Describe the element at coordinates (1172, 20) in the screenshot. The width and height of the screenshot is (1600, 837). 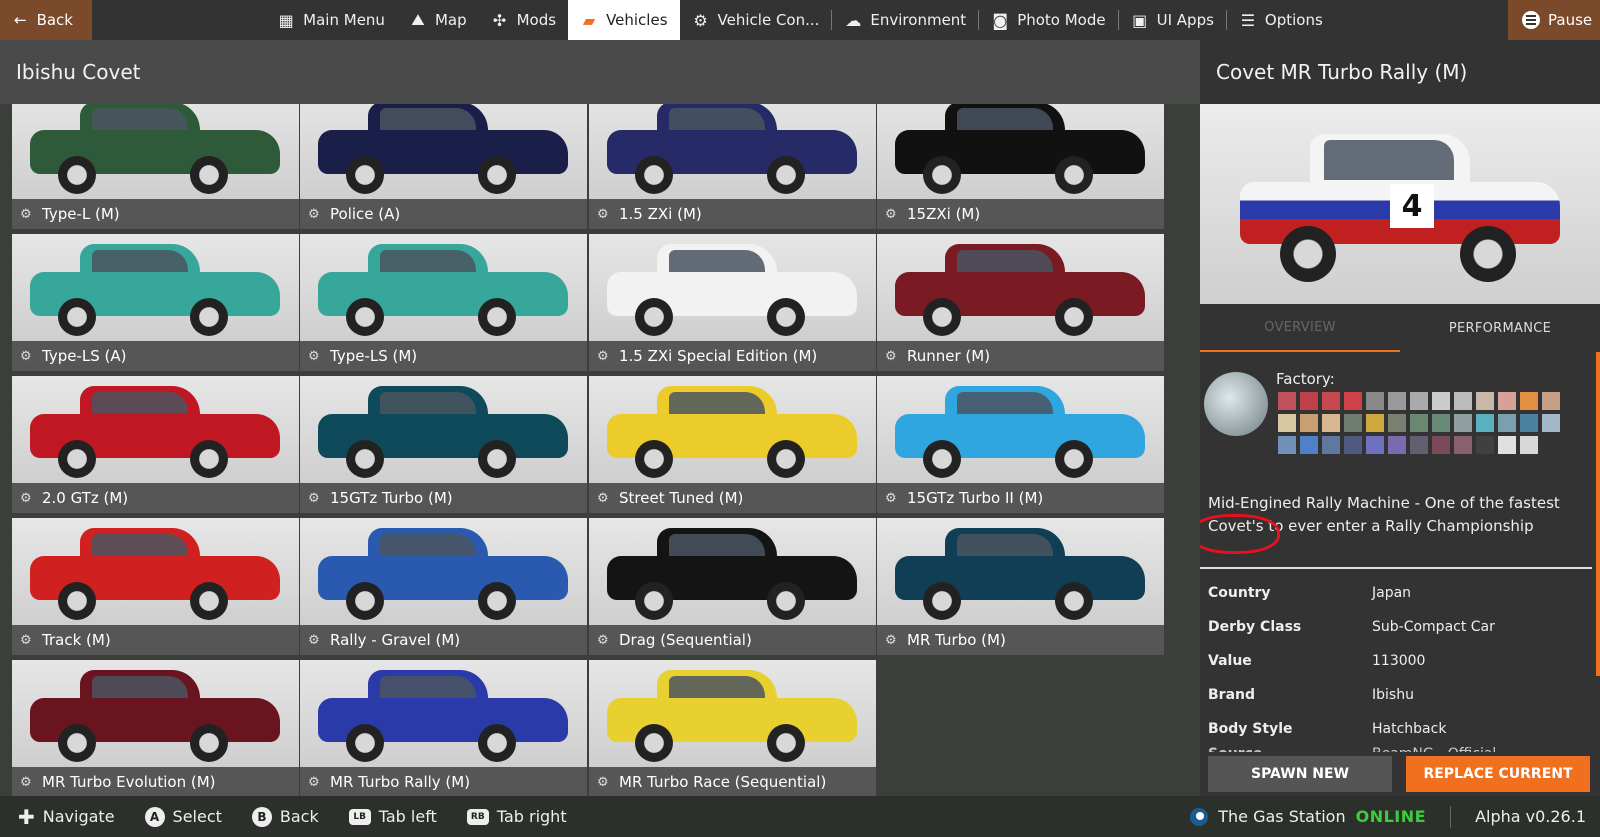
I see `tab-ui-apps: ▣ UI Apps` at that location.